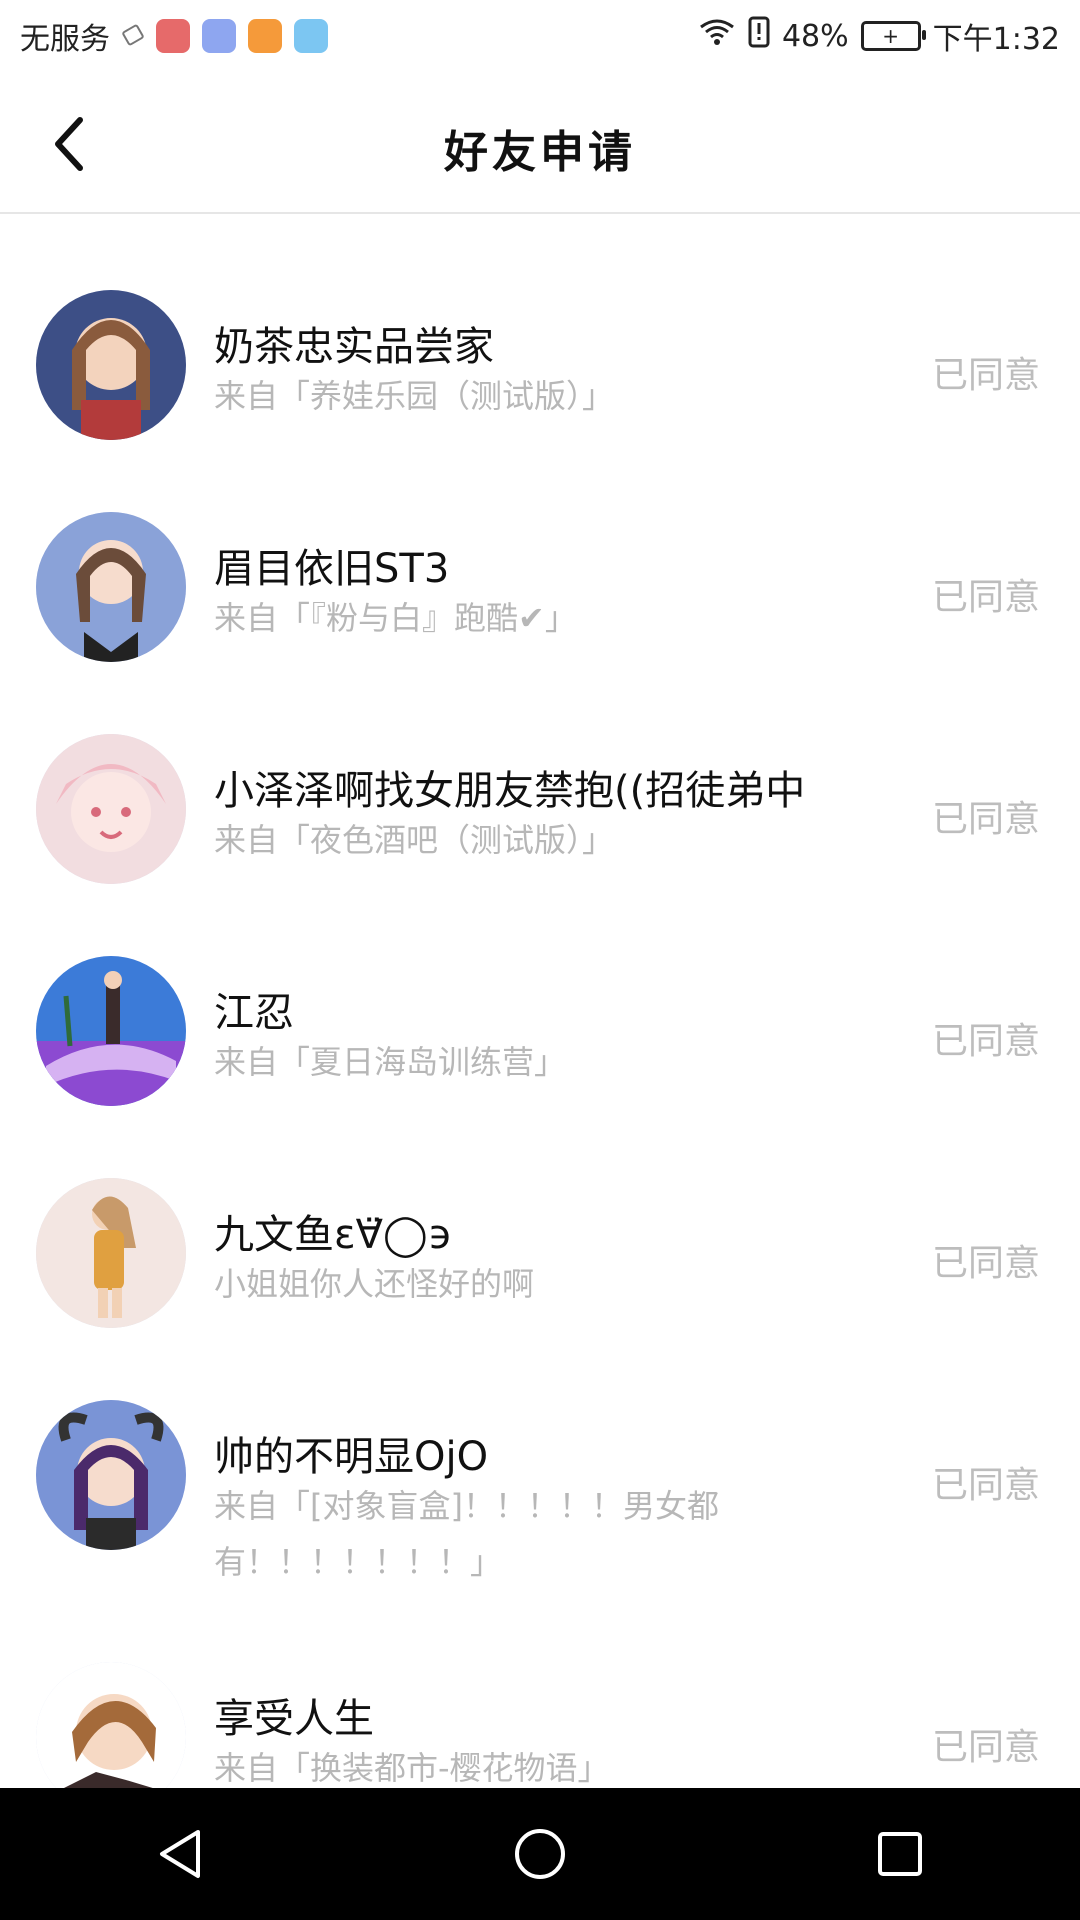  I want to click on request-item: 江忍 来自「夏日海岛训练营」 已同意, so click(540, 994).